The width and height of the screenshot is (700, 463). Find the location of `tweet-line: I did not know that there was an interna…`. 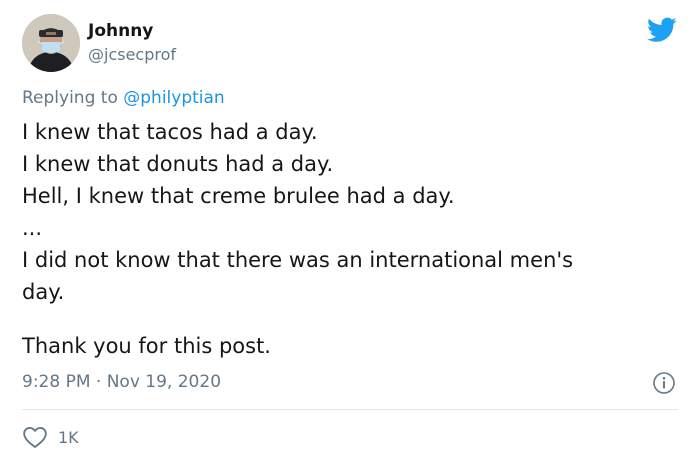

tweet-line: I did not know that there was an interna… is located at coordinates (298, 260).